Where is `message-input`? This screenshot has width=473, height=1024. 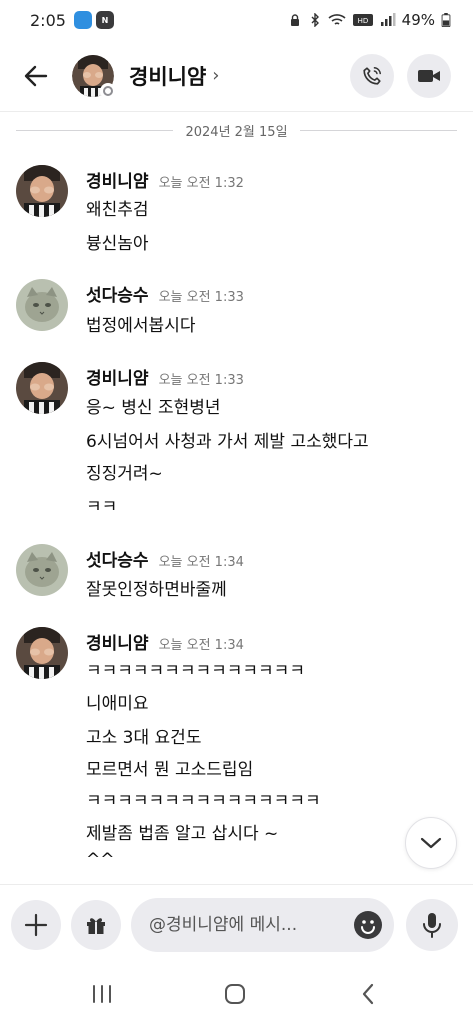
message-input is located at coordinates (239, 925).